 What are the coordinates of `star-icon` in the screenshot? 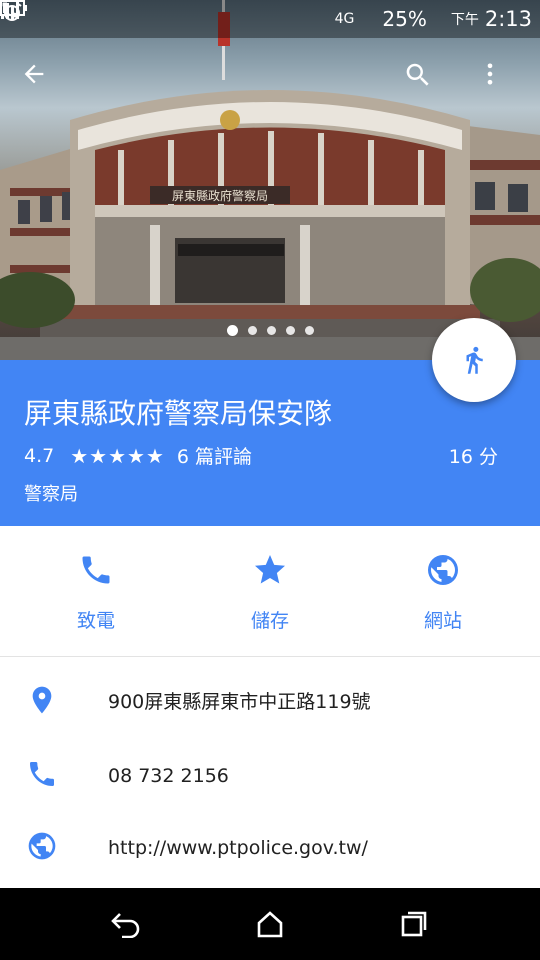 It's located at (270, 569).